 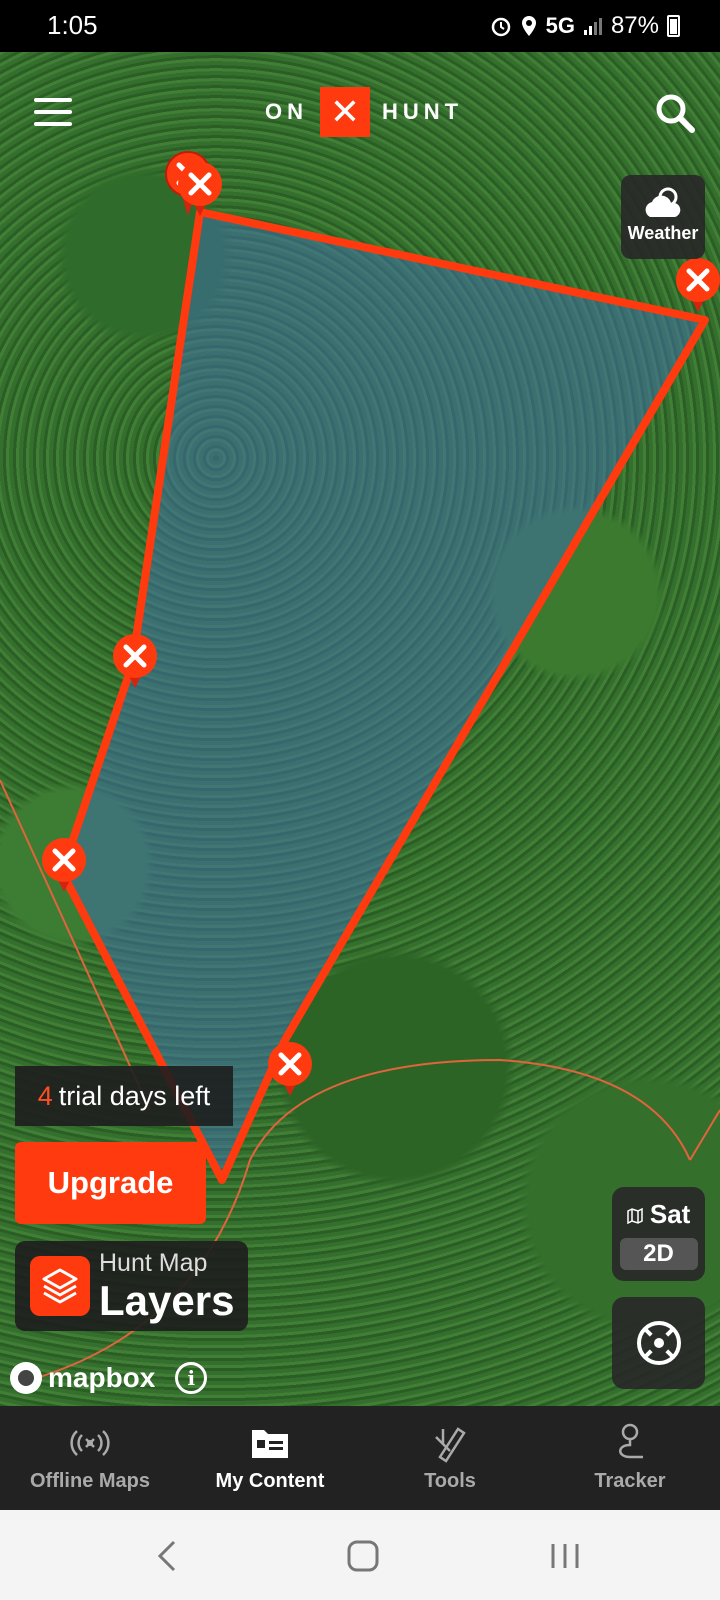 What do you see at coordinates (167, 1300) in the screenshot?
I see `layers-title: Layers` at bounding box center [167, 1300].